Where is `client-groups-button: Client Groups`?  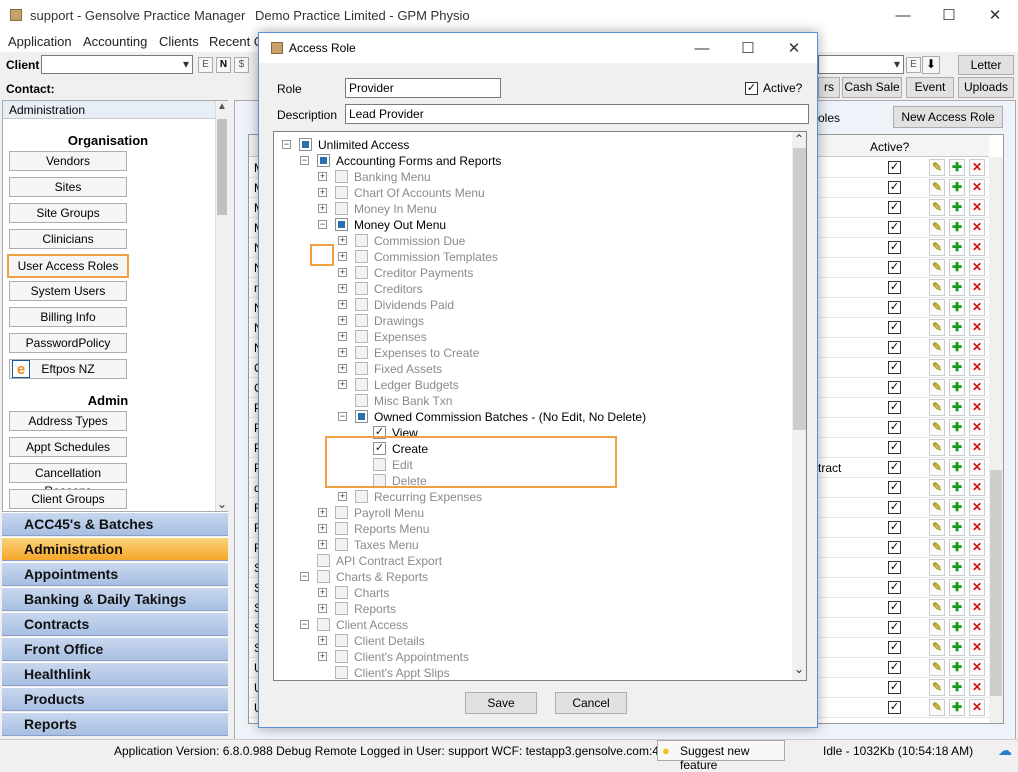 client-groups-button: Client Groups is located at coordinates (68, 499).